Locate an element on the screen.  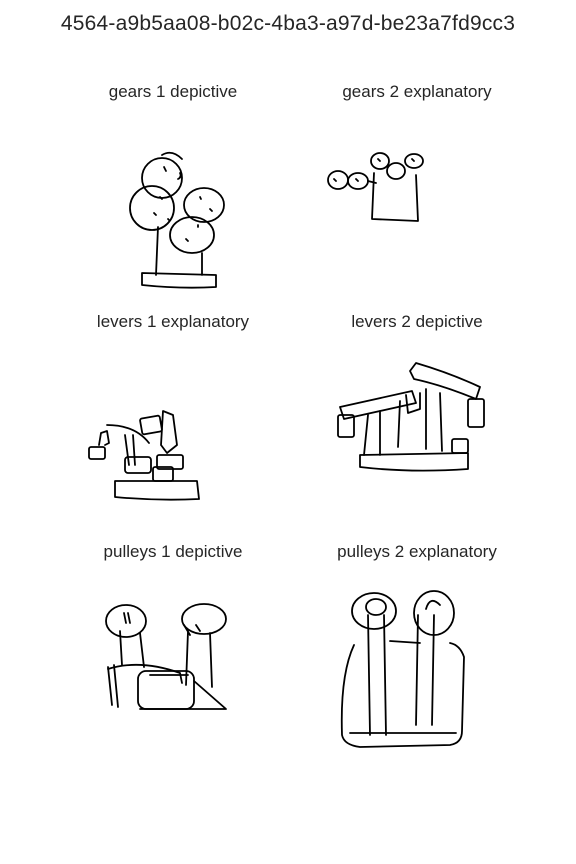
sketch-gears-2-explanatory is located at coordinates (375, 187).